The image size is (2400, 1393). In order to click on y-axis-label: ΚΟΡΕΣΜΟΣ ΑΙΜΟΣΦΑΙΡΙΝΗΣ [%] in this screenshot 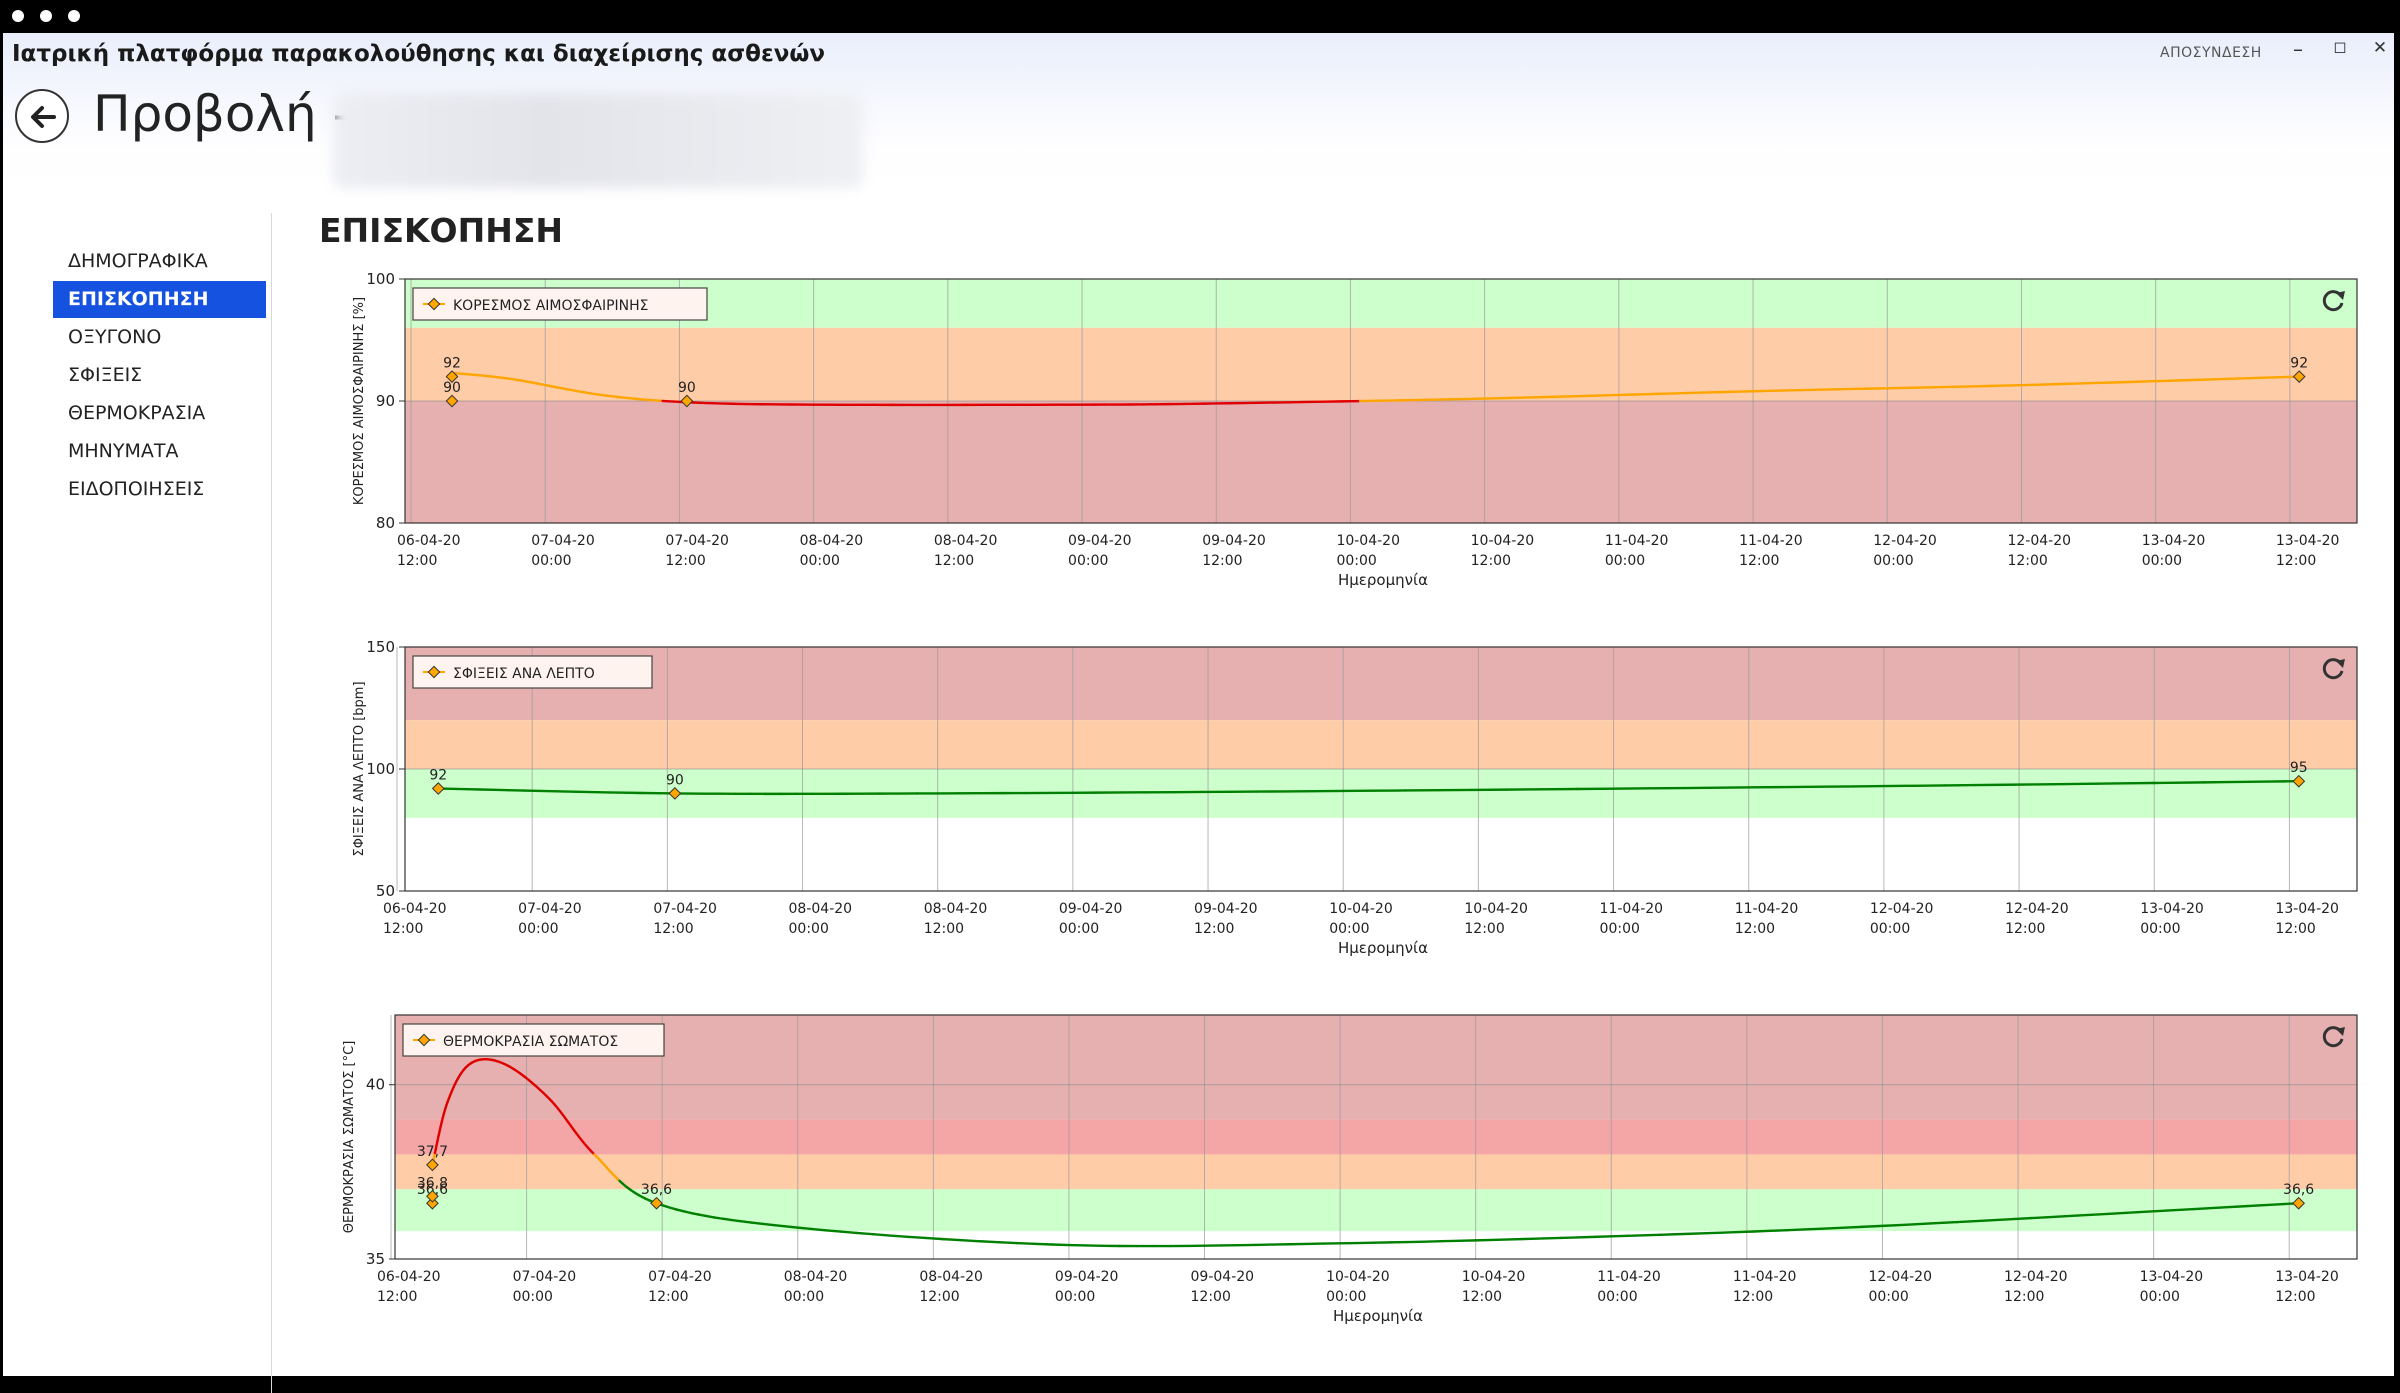, I will do `click(359, 401)`.